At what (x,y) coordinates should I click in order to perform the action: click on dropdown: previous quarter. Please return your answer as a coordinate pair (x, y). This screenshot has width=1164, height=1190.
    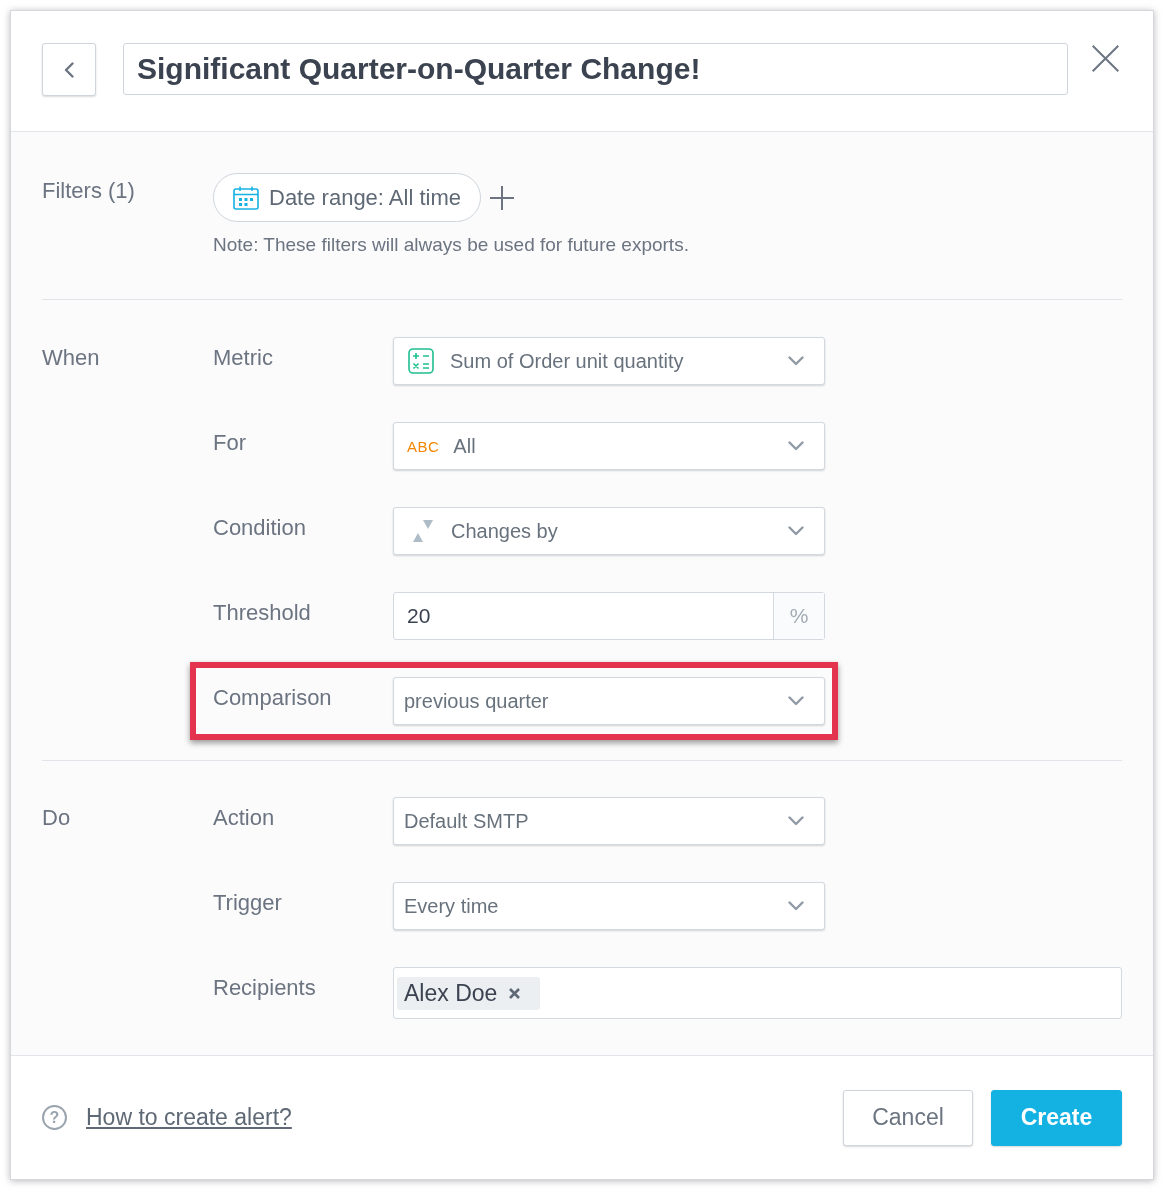
    Looking at the image, I should click on (609, 701).